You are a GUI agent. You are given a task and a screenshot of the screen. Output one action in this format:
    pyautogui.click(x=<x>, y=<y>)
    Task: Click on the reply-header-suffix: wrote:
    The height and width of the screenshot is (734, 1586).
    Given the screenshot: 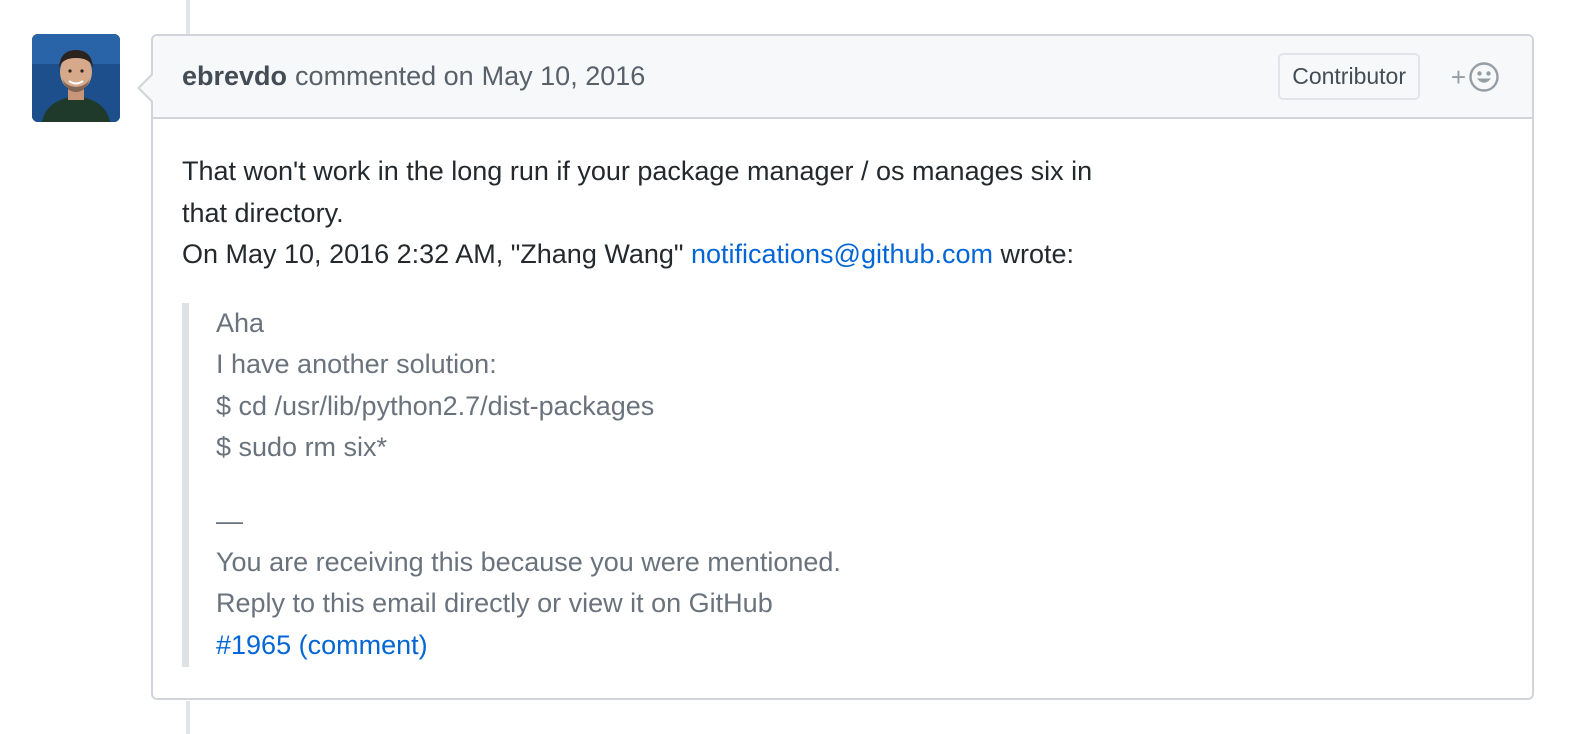 What is the action you would take?
    pyautogui.click(x=1034, y=254)
    